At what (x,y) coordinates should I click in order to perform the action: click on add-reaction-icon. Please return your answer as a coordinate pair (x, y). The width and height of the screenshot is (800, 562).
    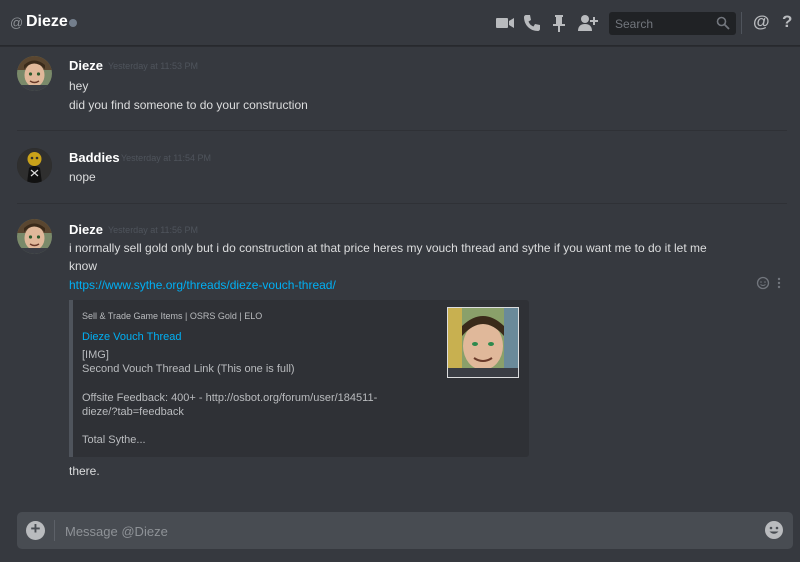
    Looking at the image, I should click on (763, 283).